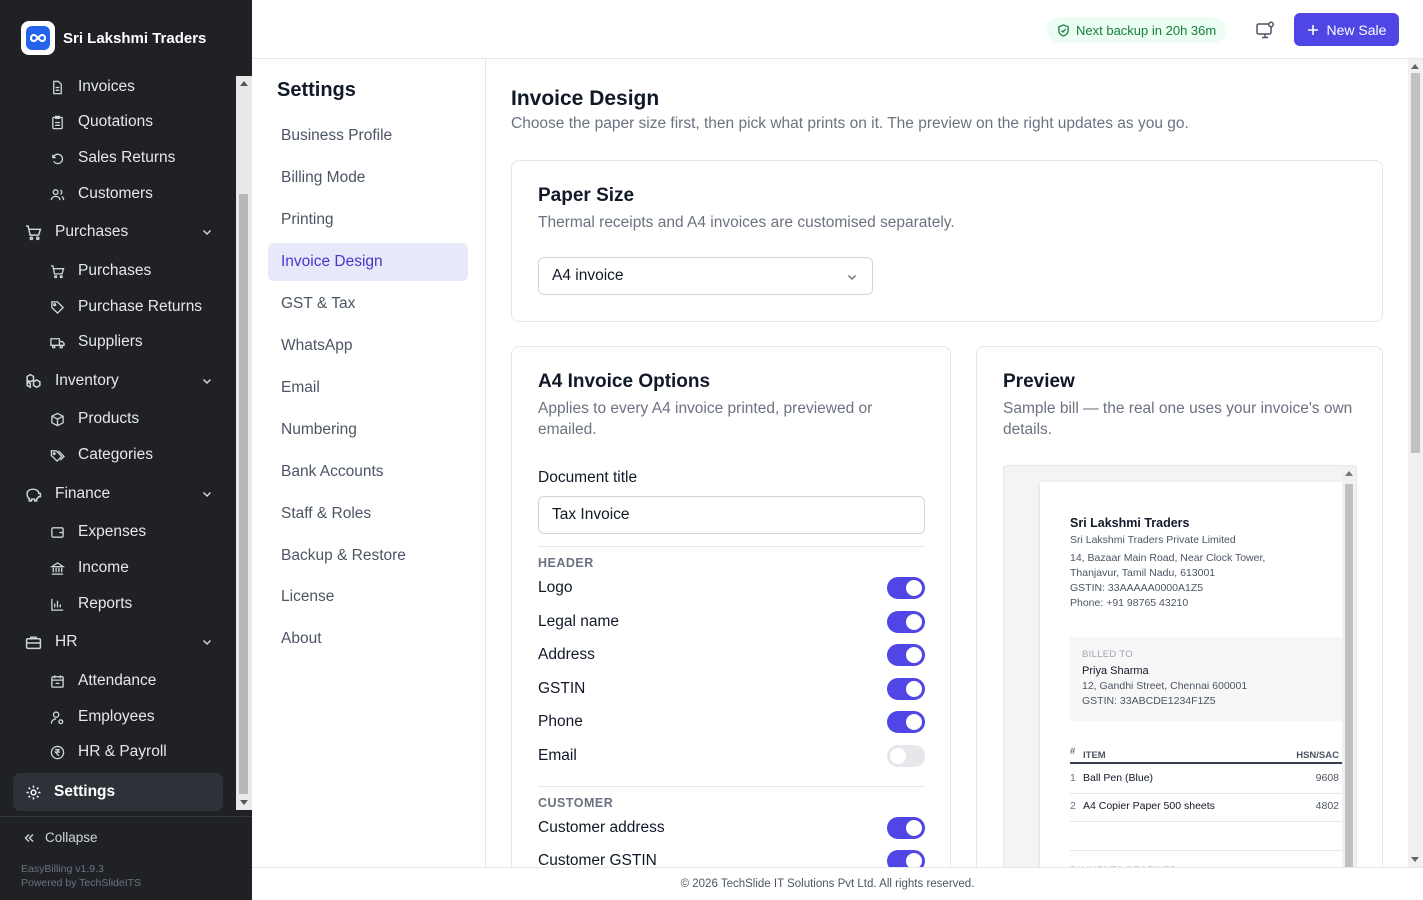 Image resolution: width=1423 pixels, height=900 pixels. What do you see at coordinates (34, 232) in the screenshot?
I see `cart-icon` at bounding box center [34, 232].